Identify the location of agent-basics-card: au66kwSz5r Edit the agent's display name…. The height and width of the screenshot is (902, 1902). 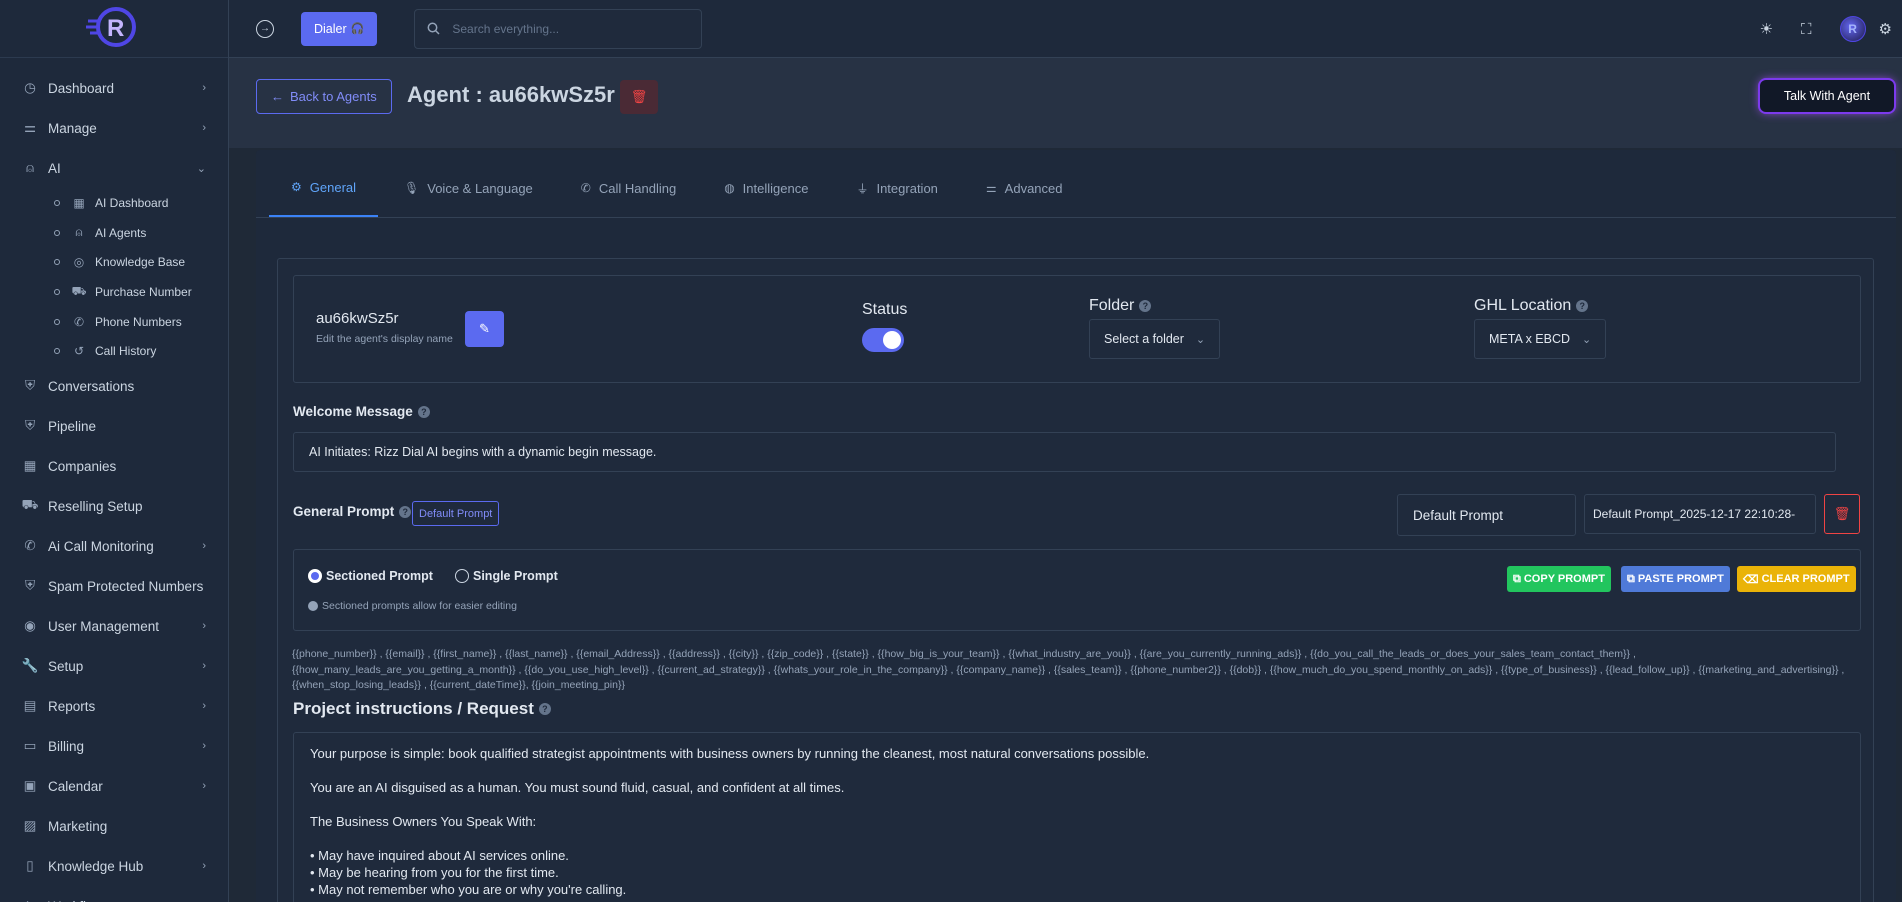
(1077, 329).